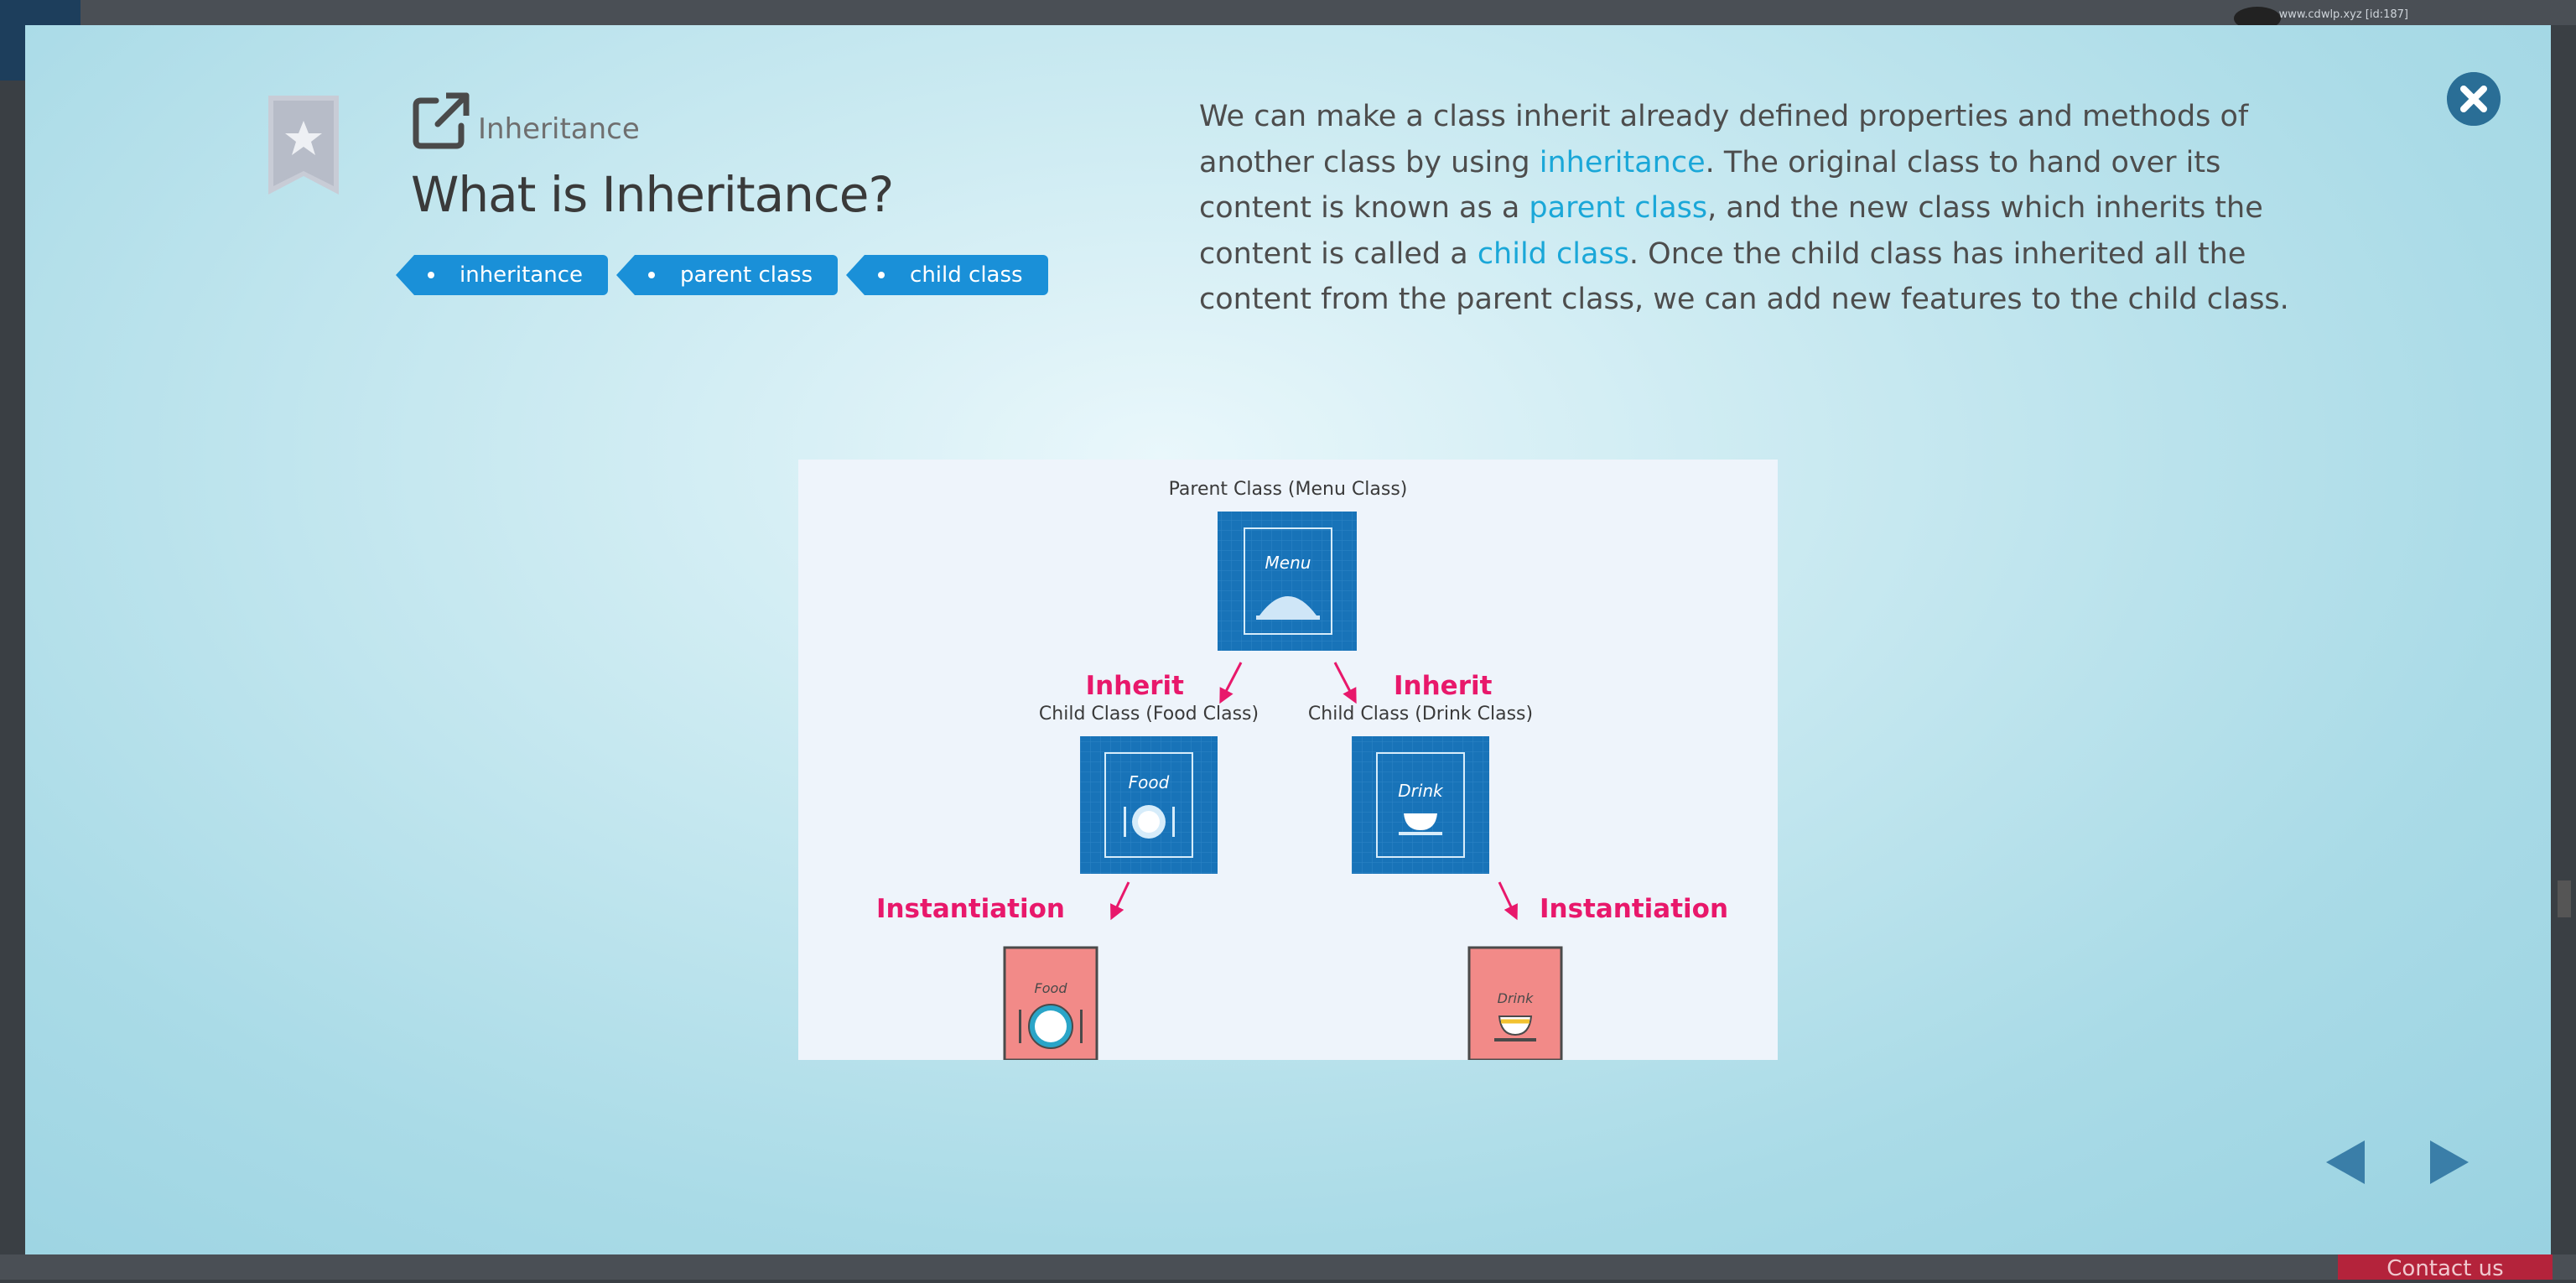 This screenshot has height=1283, width=2576. Describe the element at coordinates (2445, 1267) in the screenshot. I see `contact-button: Contact us` at that location.